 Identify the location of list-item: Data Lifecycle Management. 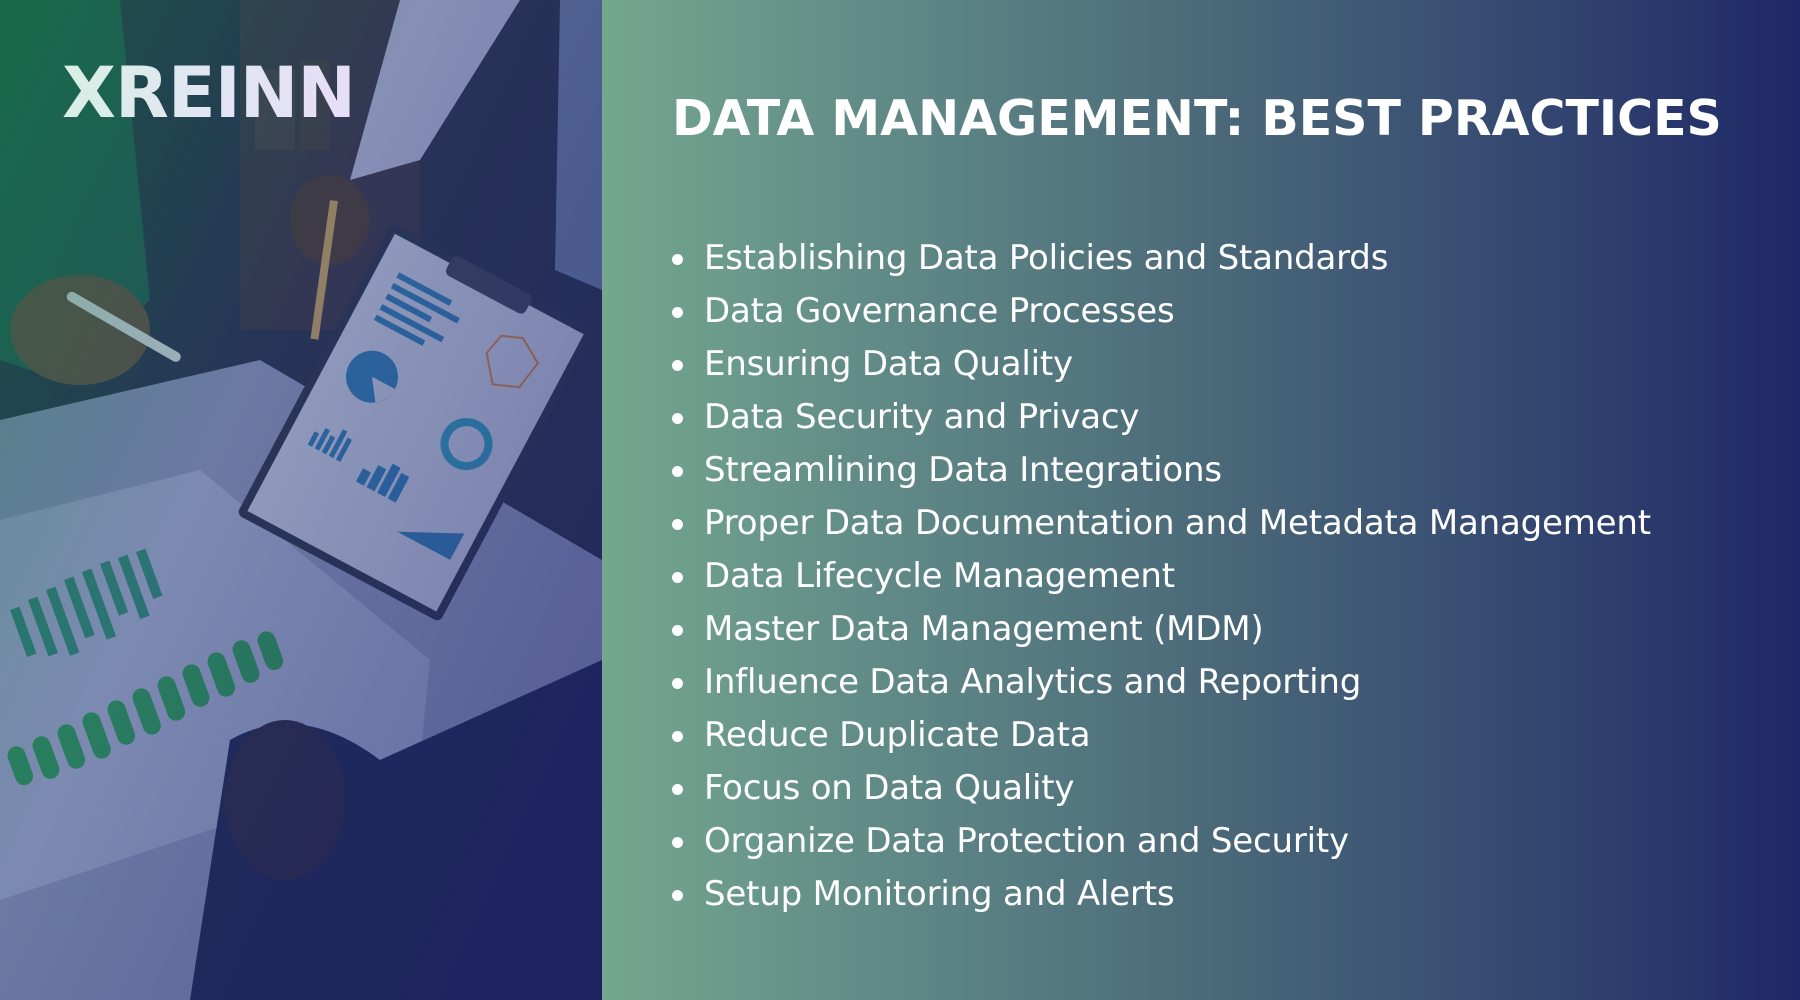
(1161, 576).